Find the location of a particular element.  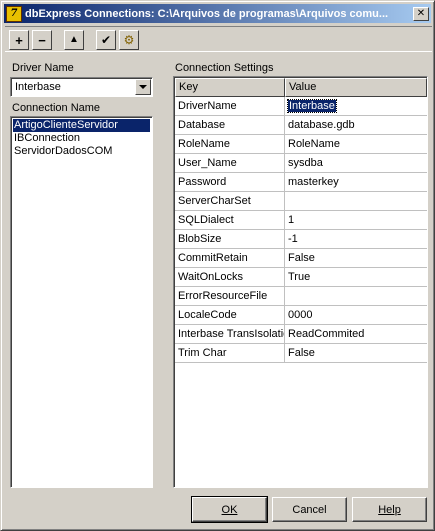

rename-connection-button: ▲ is located at coordinates (74, 40).